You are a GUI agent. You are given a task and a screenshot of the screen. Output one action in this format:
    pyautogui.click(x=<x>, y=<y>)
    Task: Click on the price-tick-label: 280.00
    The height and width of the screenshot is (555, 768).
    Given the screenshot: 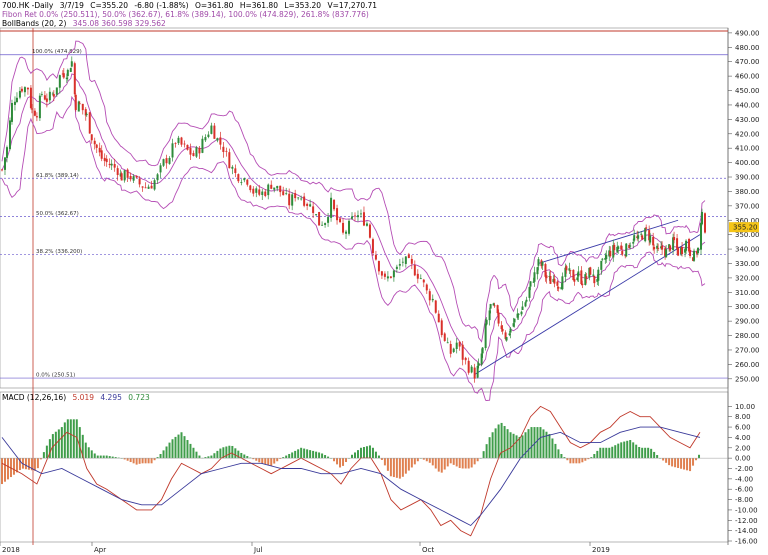 What is the action you would take?
    pyautogui.click(x=747, y=336)
    